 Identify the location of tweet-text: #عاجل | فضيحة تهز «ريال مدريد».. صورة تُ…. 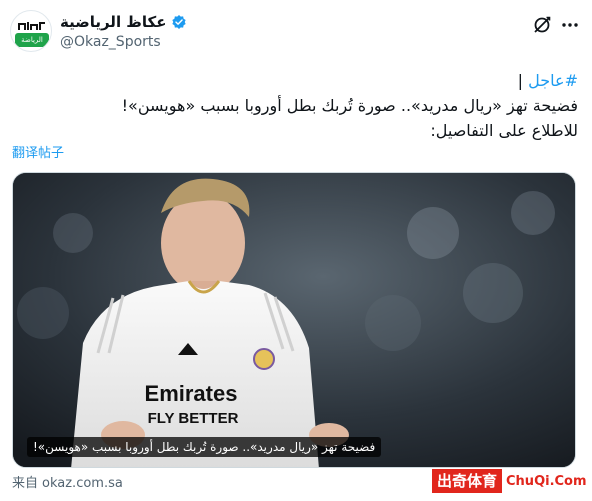
(295, 105).